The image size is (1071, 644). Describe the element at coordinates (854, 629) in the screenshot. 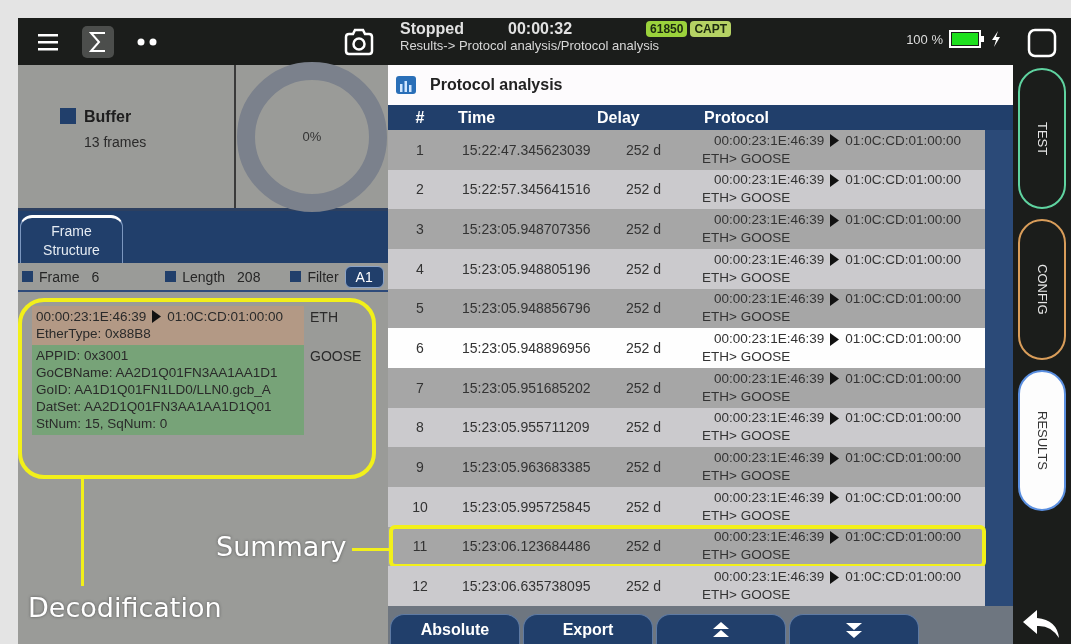

I see `page-down-button` at that location.